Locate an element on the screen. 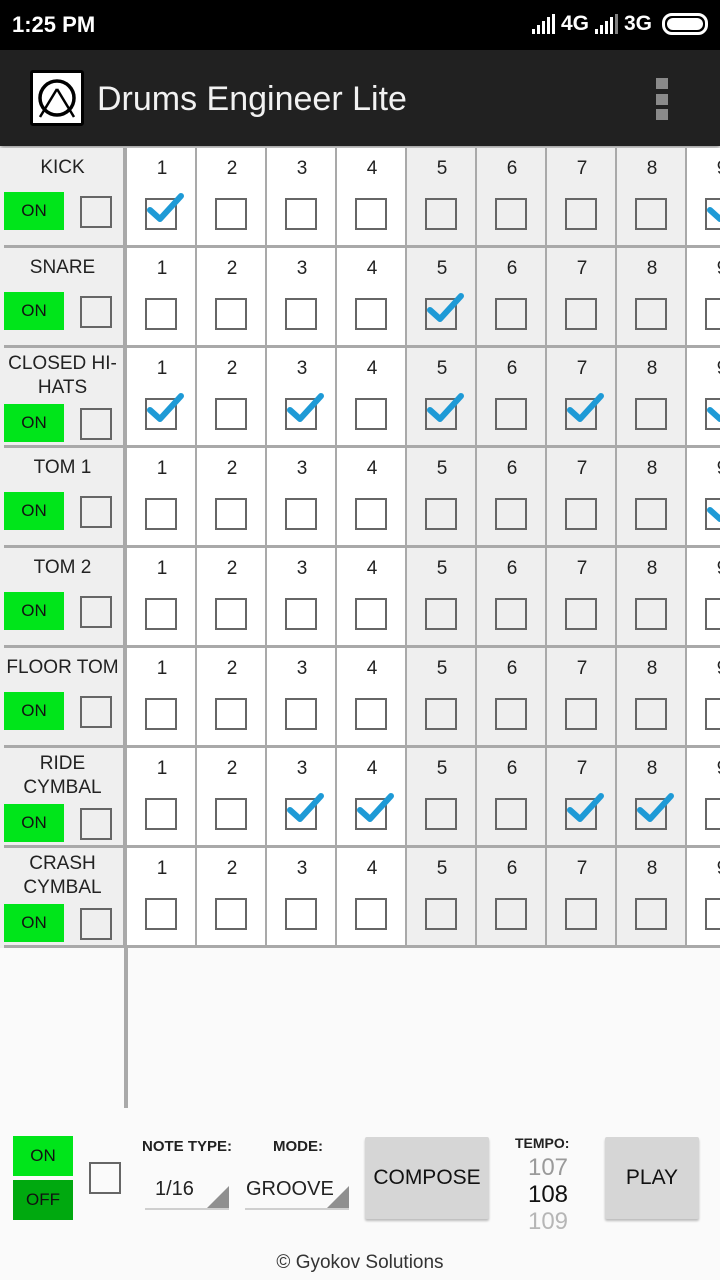  tempo-prev-value: 107 is located at coordinates (548, 1168).